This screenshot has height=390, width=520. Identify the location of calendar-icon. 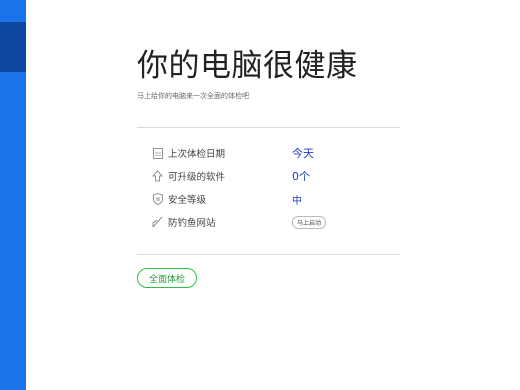
(157, 153).